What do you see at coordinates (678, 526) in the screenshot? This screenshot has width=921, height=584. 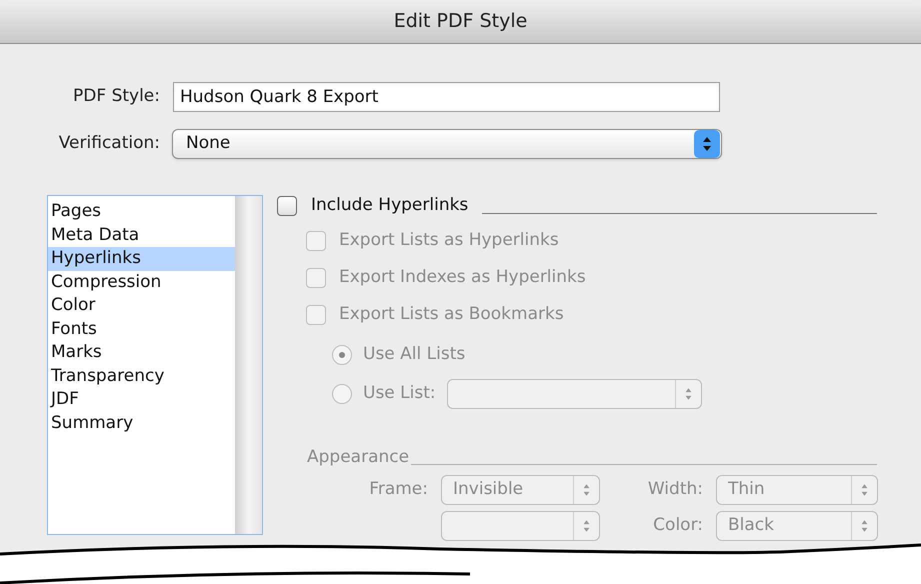 I see `field-label: Color:` at bounding box center [678, 526].